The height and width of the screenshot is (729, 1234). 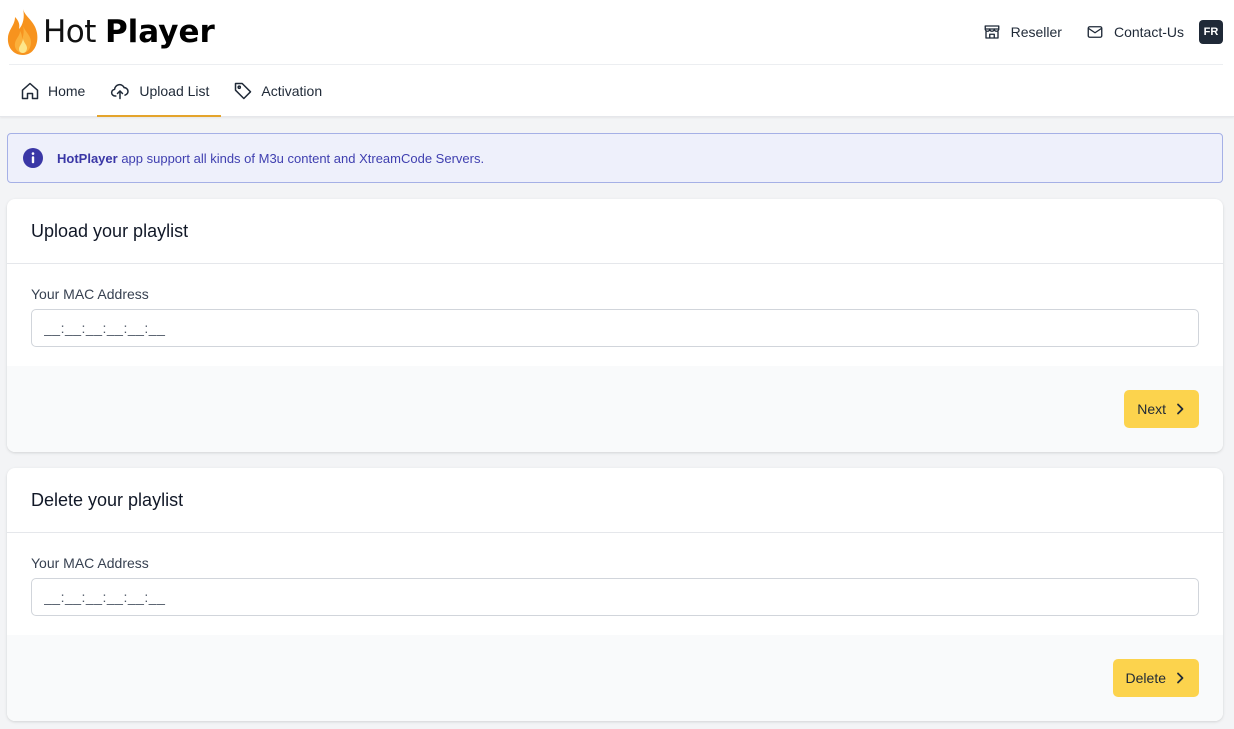 What do you see at coordinates (1145, 678) in the screenshot?
I see `delete-button-label: Delete` at bounding box center [1145, 678].